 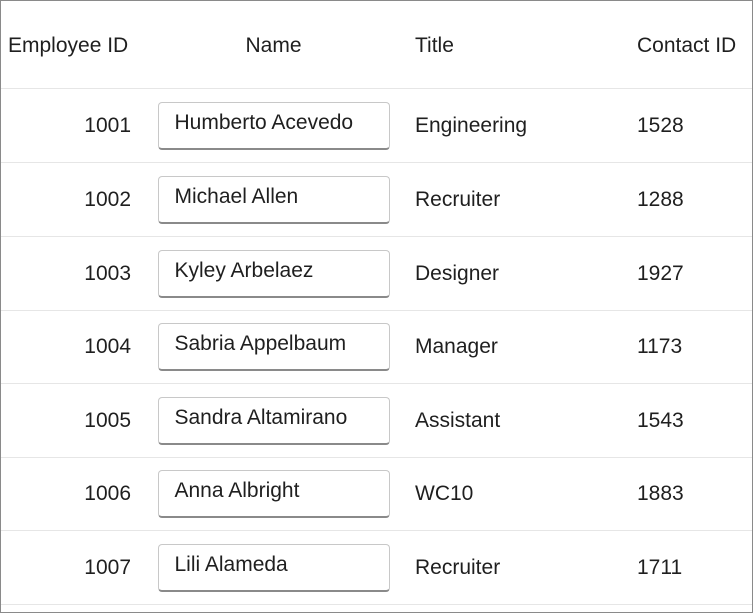 What do you see at coordinates (660, 125) in the screenshot?
I see `contact-id-cell: 1528` at bounding box center [660, 125].